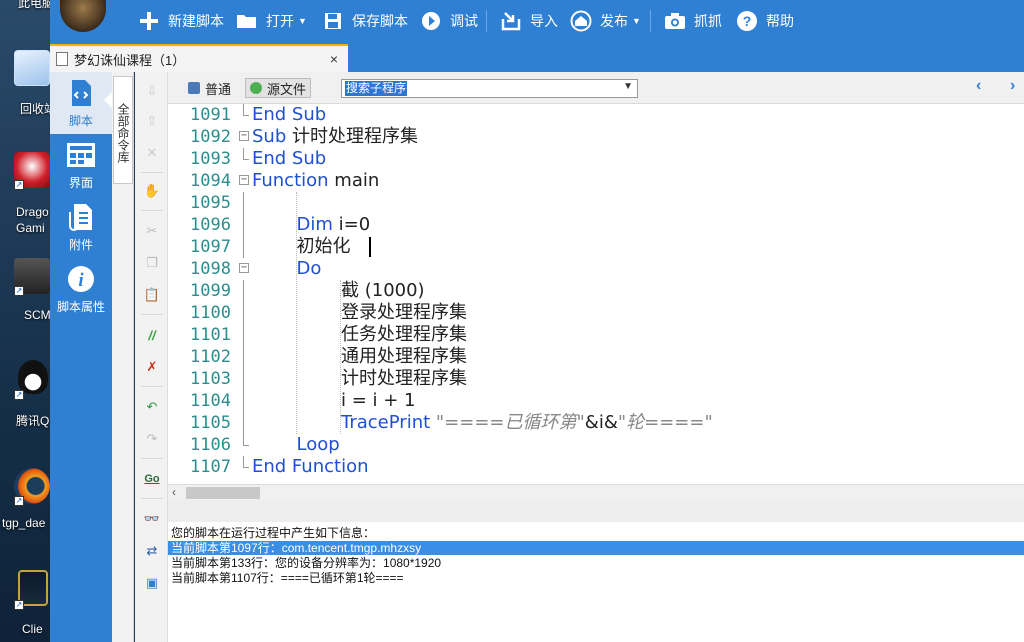  What do you see at coordinates (152, 439) in the screenshot?
I see `redo-icon: ↷` at bounding box center [152, 439].